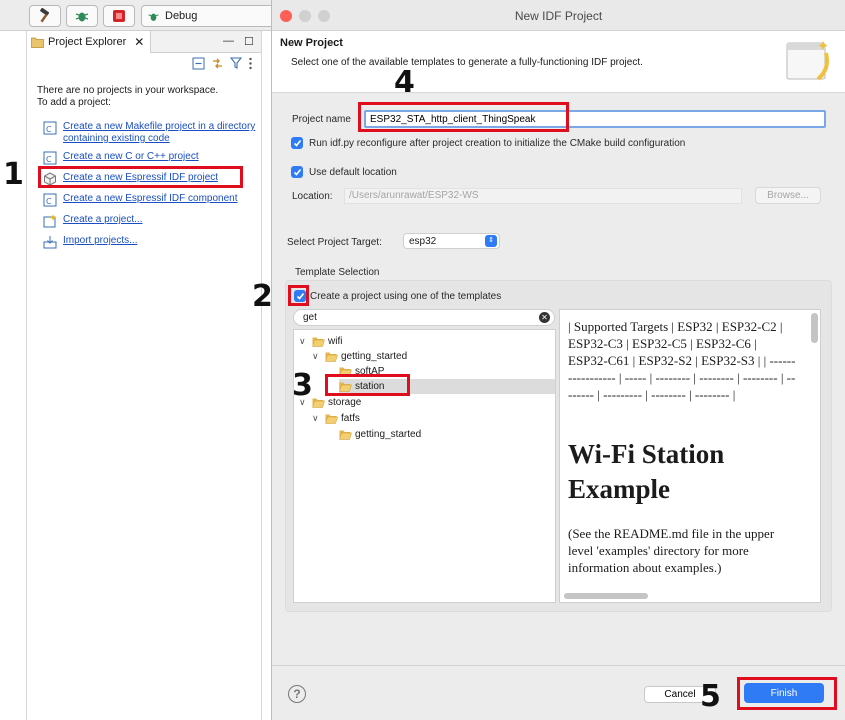  What do you see at coordinates (814, 328) in the screenshot?
I see `readme-vertical-scrollbar` at bounding box center [814, 328].